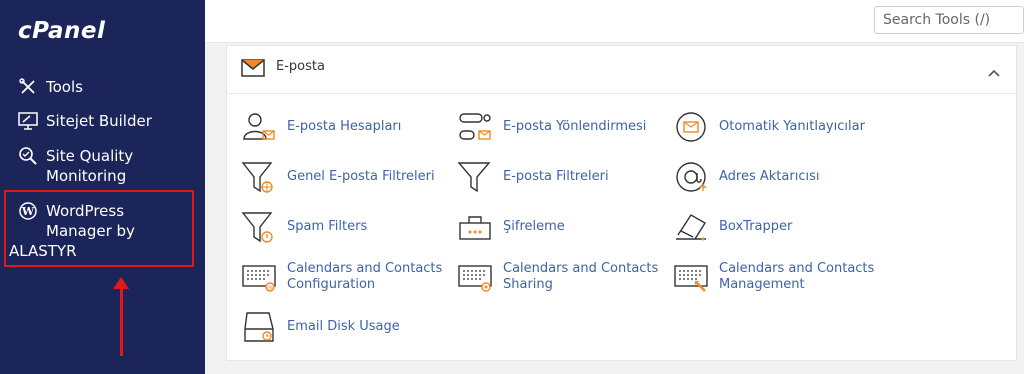 The image size is (1024, 374). Describe the element at coordinates (475, 228) in the screenshot. I see `encryption-icon` at that location.